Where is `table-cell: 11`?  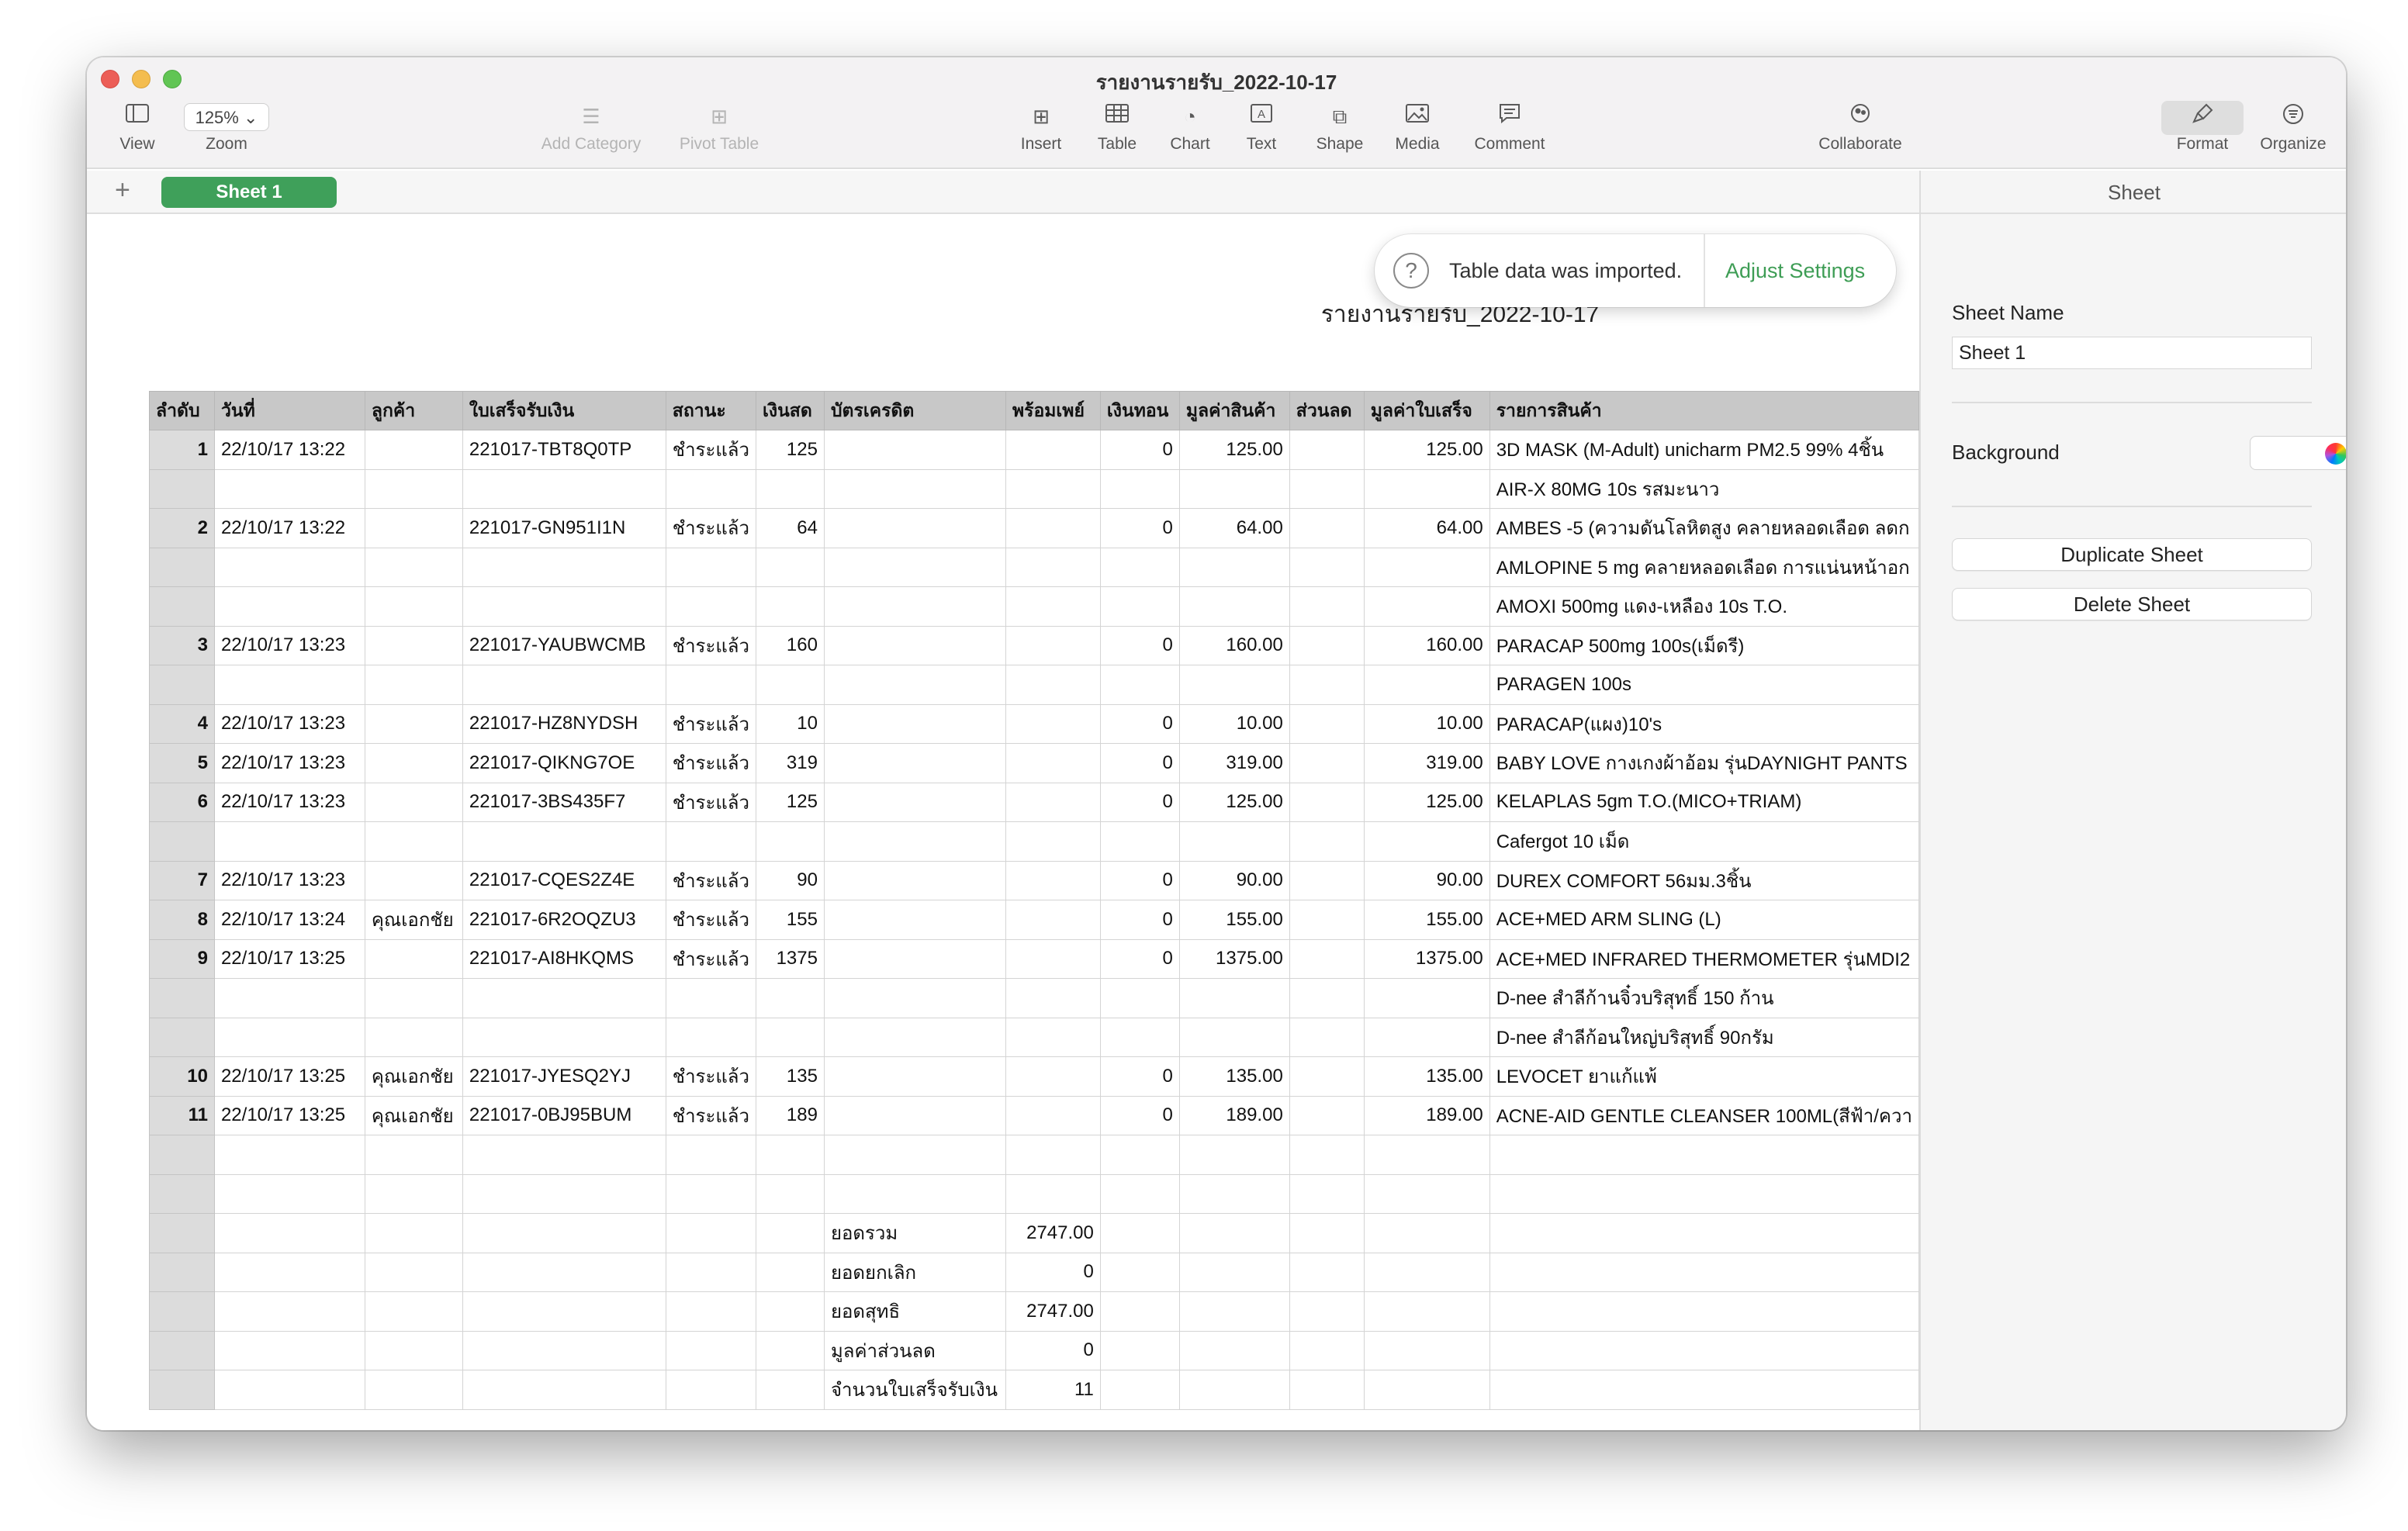 table-cell: 11 is located at coordinates (1053, 1390).